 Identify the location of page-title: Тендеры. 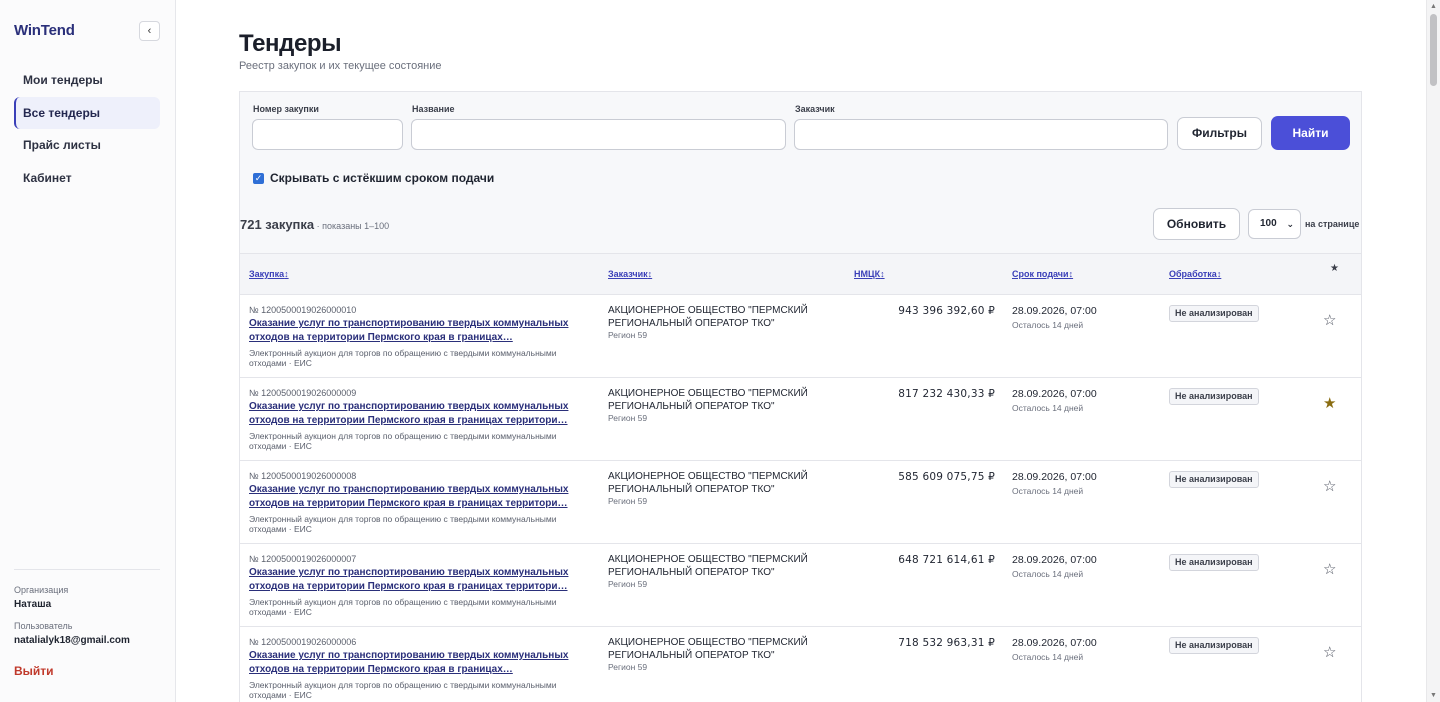
(290, 43).